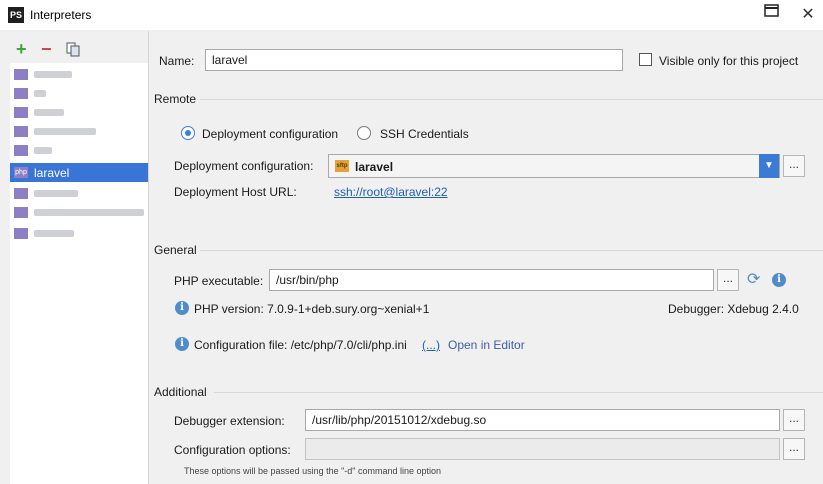 The image size is (823, 484). I want to click on reload-icon: ⟳, so click(753, 280).